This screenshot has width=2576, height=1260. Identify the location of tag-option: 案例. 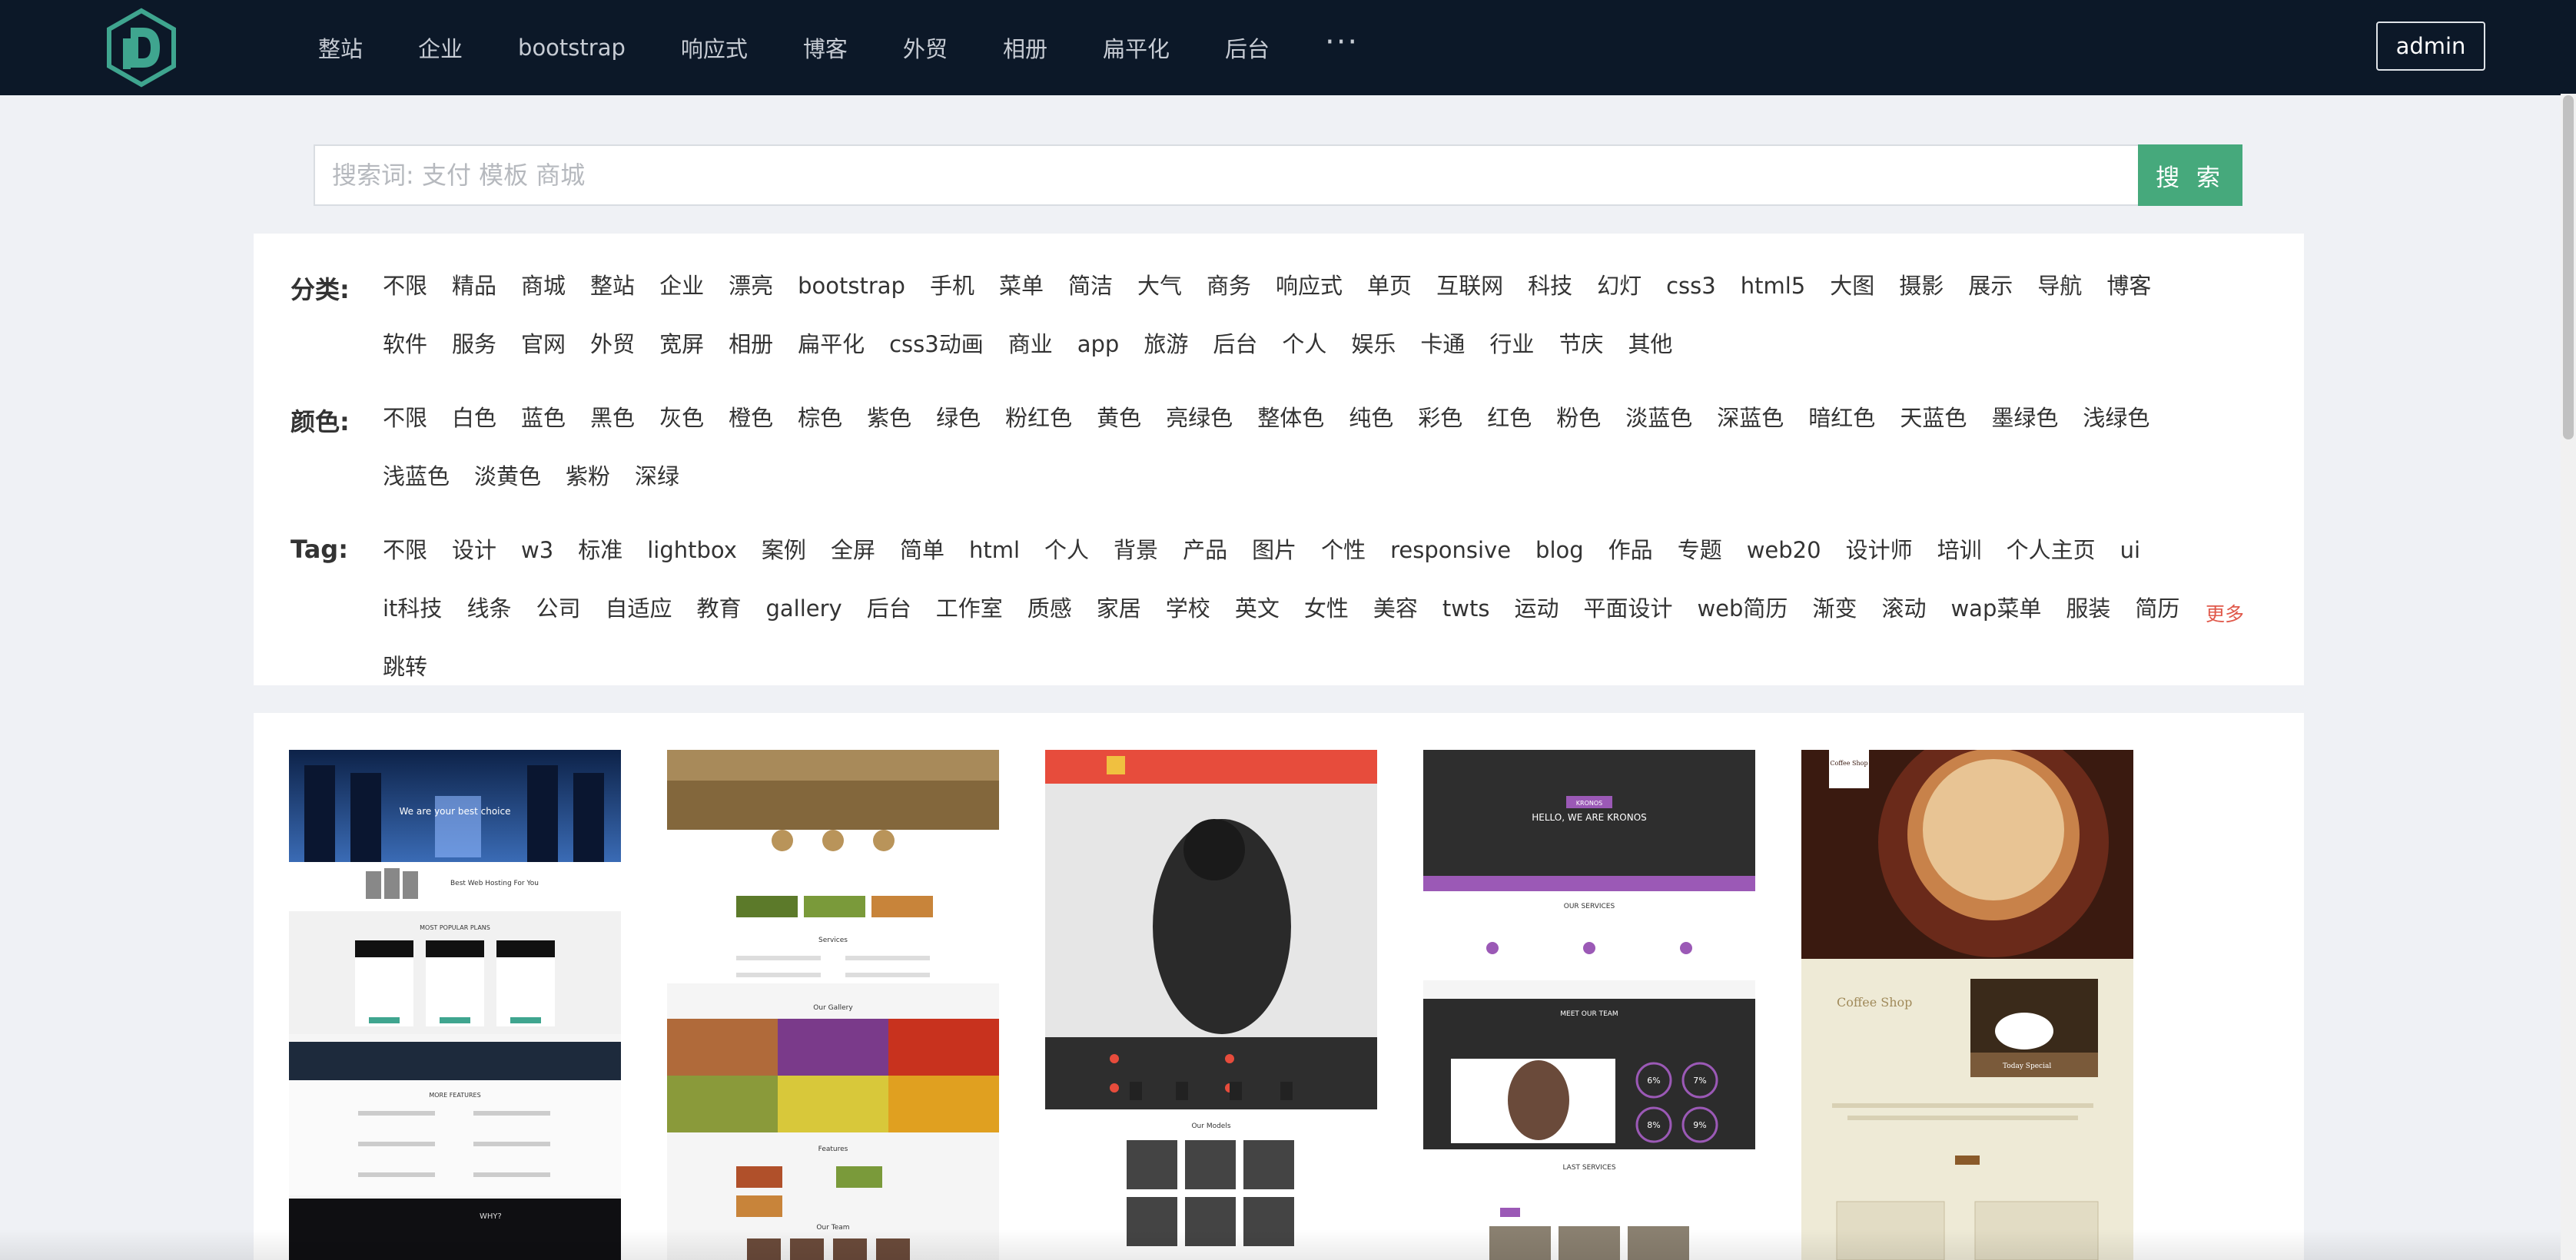
(784, 564).